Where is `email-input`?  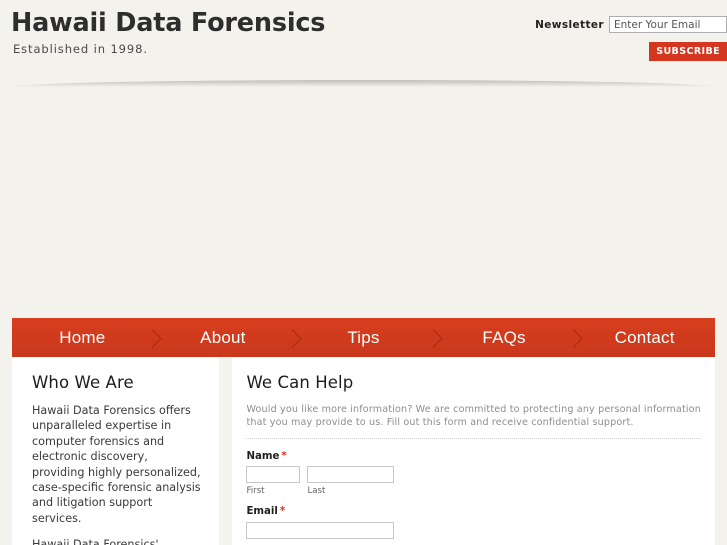
email-input is located at coordinates (320, 530).